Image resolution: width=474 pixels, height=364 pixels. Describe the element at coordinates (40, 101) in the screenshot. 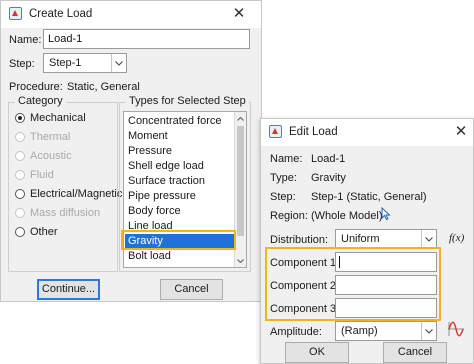

I see `category-title: Category` at that location.